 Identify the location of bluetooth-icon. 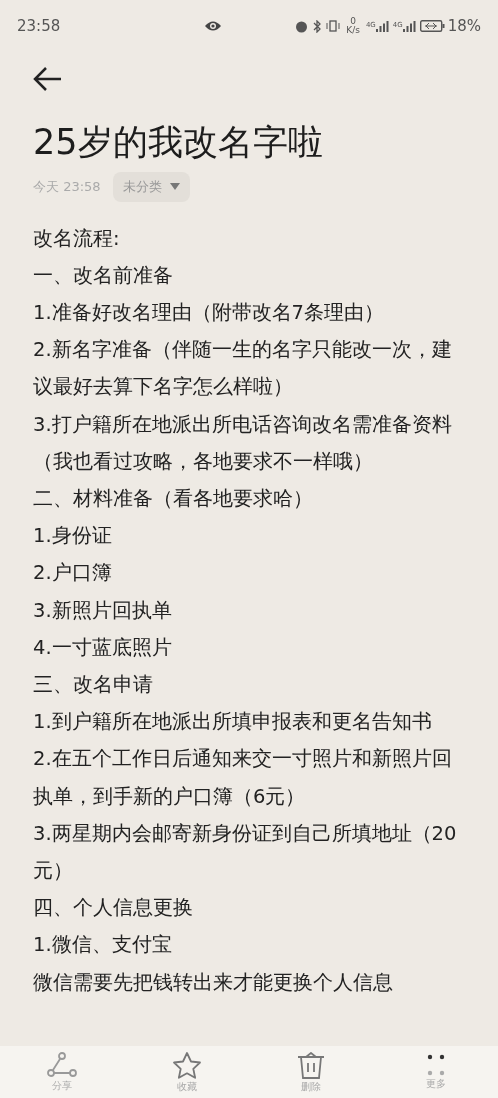
(317, 26).